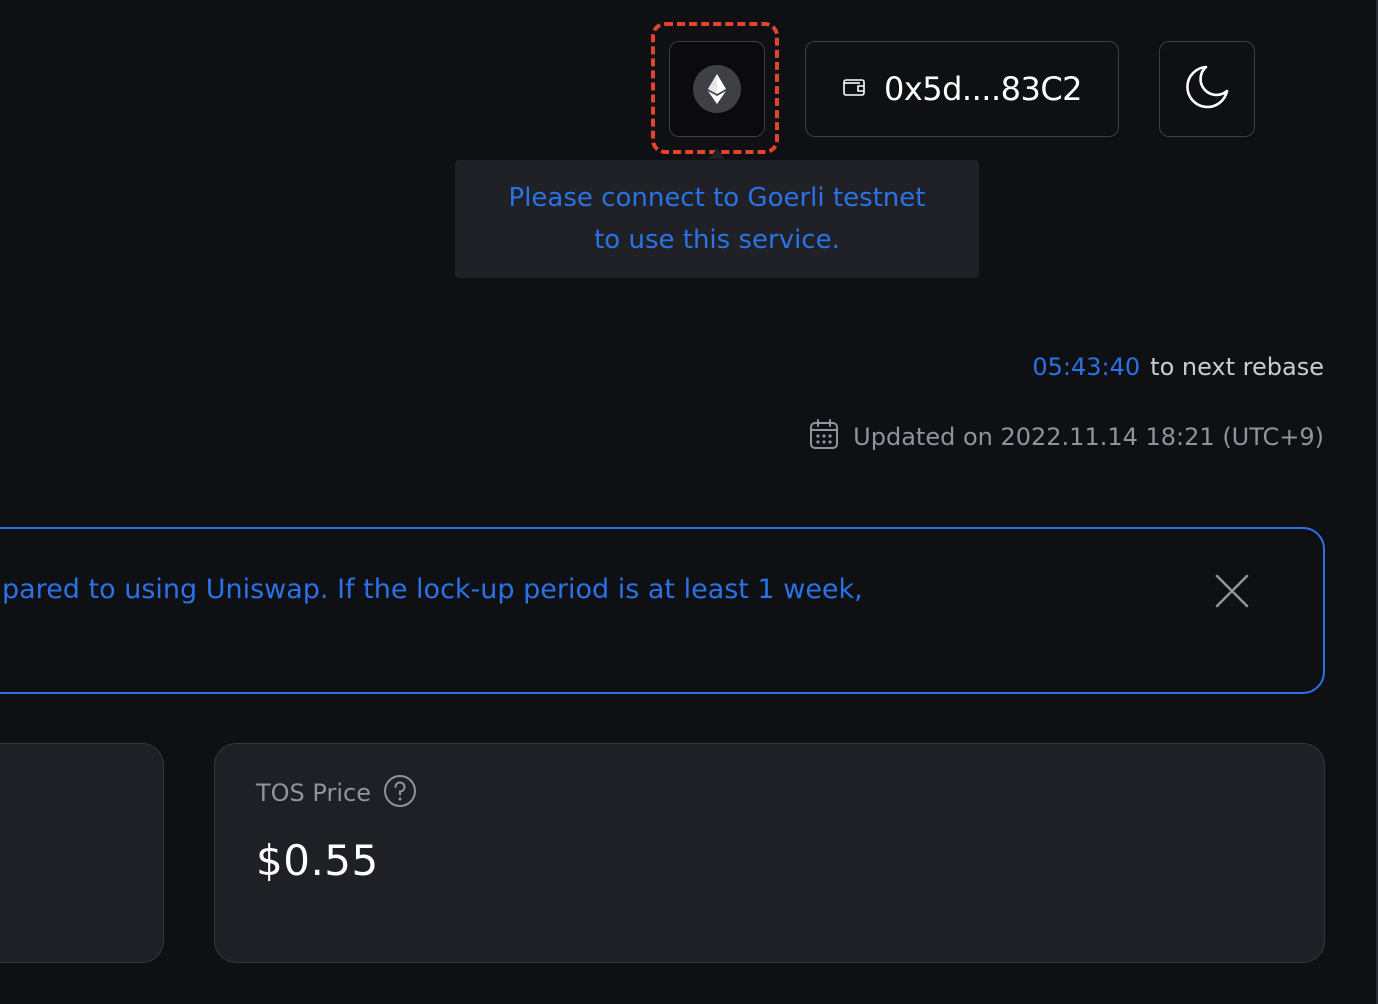 The width and height of the screenshot is (1378, 1004). Describe the element at coordinates (1237, 367) in the screenshot. I see `rebase-label: to next rebase` at that location.